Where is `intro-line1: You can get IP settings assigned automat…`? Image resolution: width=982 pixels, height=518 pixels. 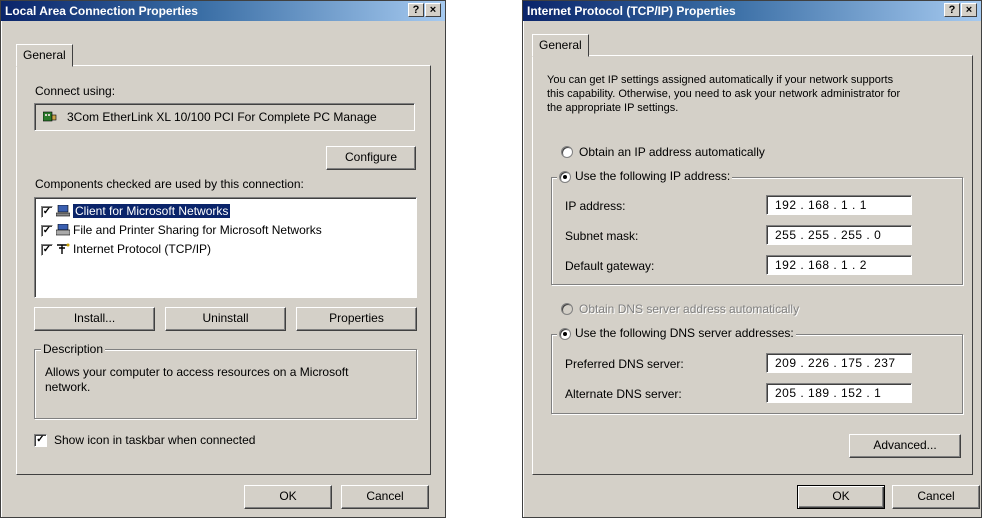 intro-line1: You can get IP settings assigned automat… is located at coordinates (720, 80).